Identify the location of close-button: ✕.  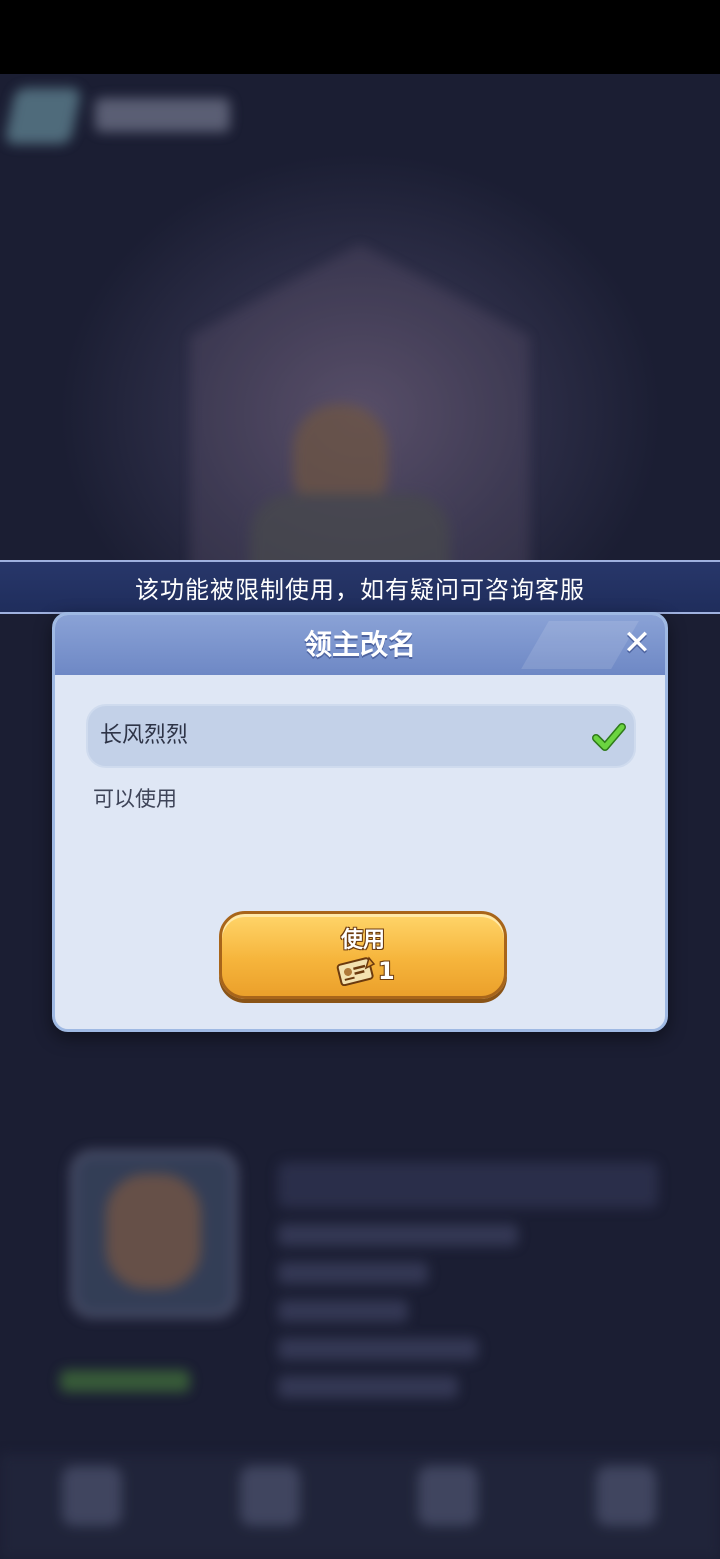
(637, 643).